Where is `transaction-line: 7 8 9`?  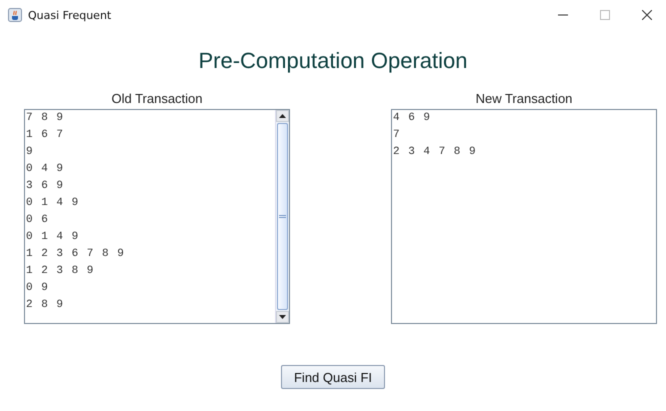
transaction-line: 7 8 9 is located at coordinates (44, 118).